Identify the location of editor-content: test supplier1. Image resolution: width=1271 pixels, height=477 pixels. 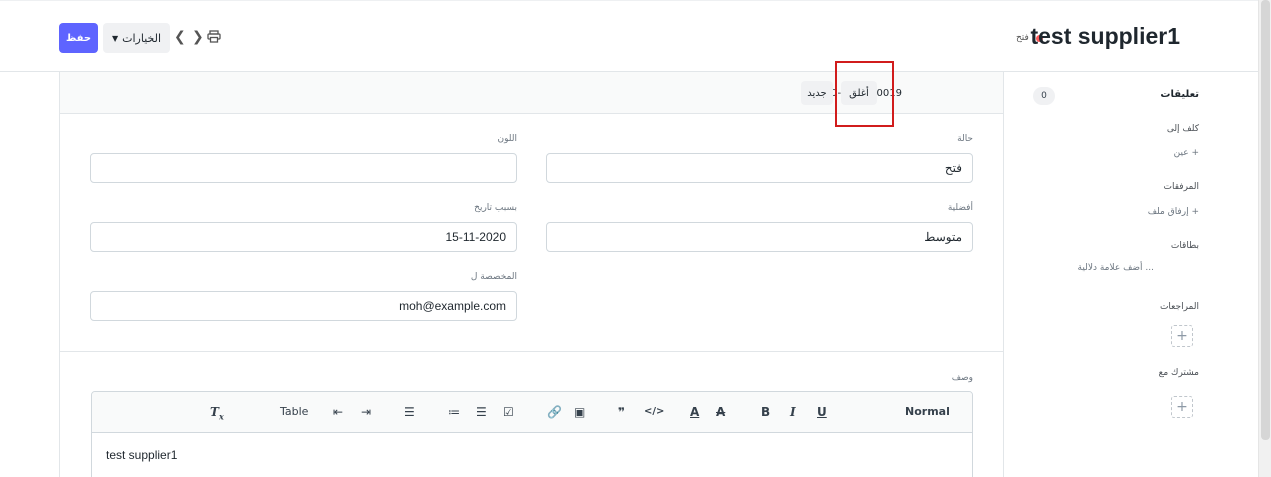
(141, 455).